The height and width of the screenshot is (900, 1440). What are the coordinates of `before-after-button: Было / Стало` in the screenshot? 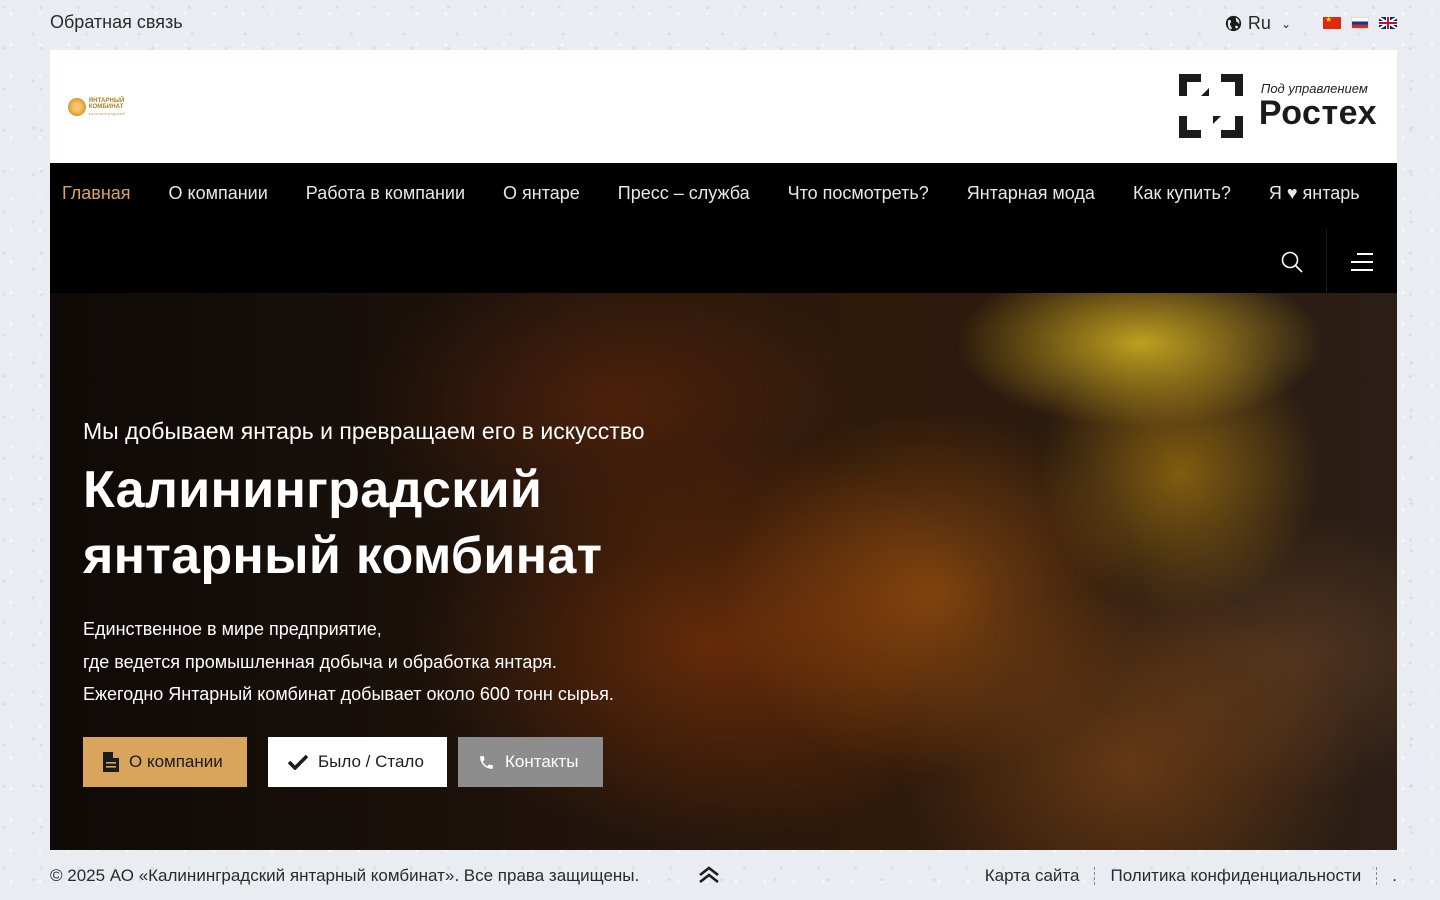 It's located at (357, 762).